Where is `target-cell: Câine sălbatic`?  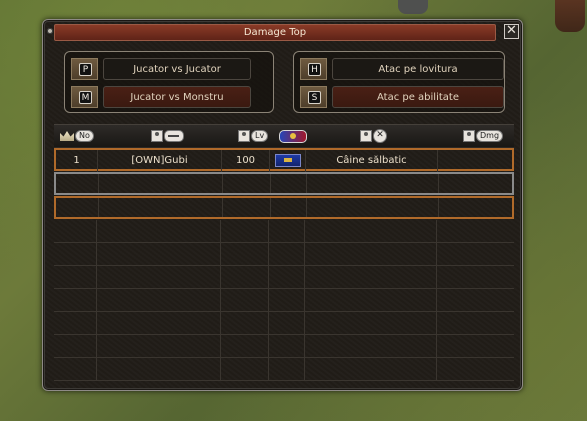
target-cell: Câine sălbatic is located at coordinates (372, 161).